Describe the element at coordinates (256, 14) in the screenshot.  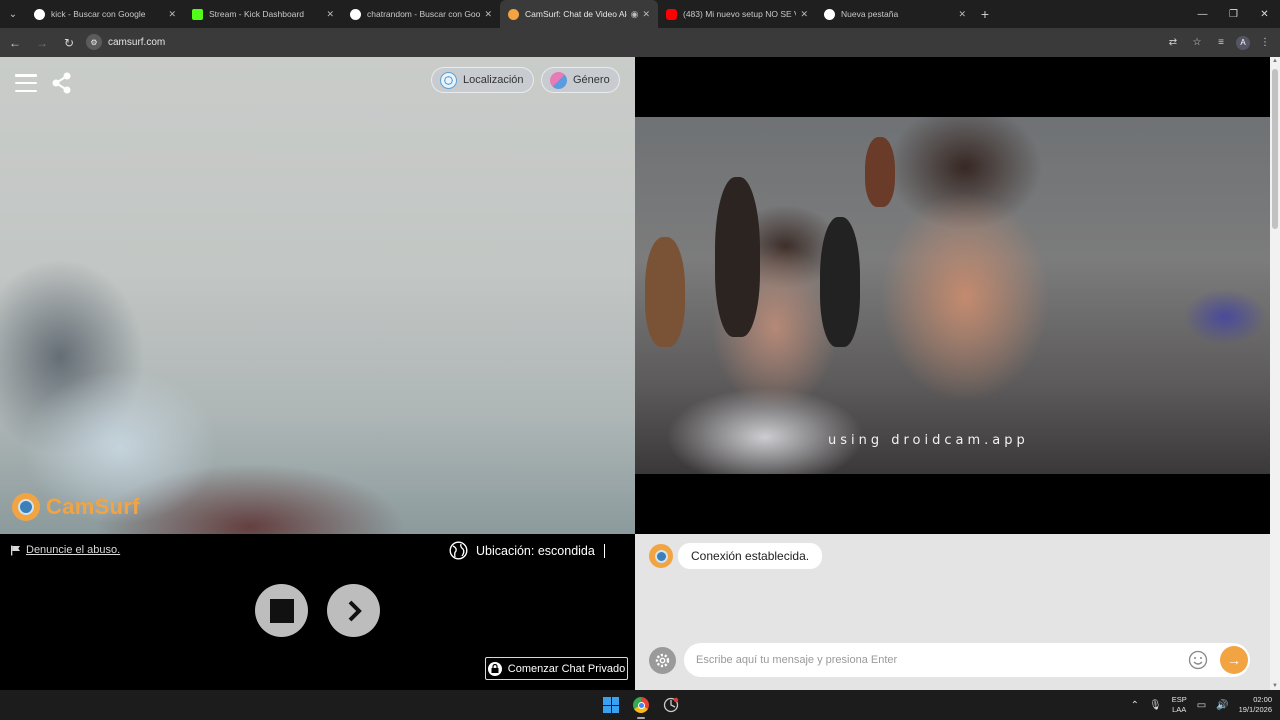
I see `tab-title: Stream - Kick Dashboard` at that location.